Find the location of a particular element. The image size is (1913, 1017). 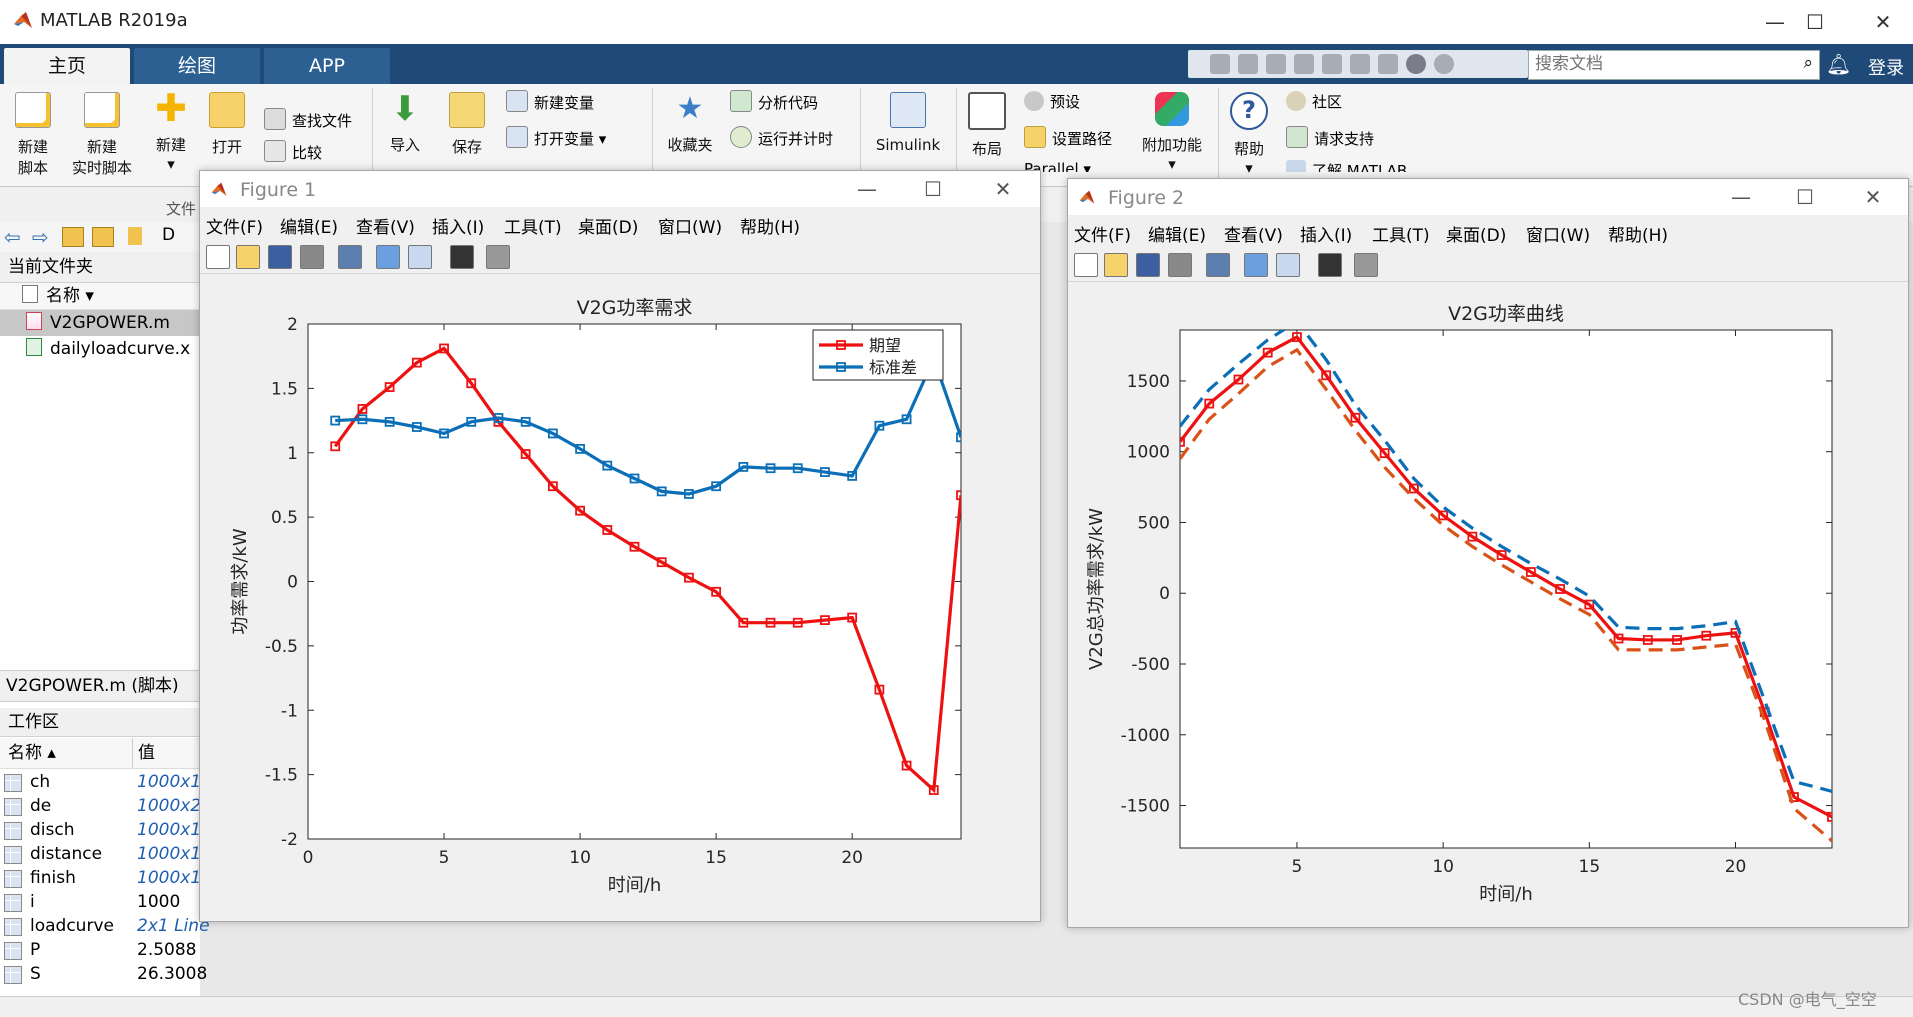

dropdown-icon is located at coordinates (1444, 64).